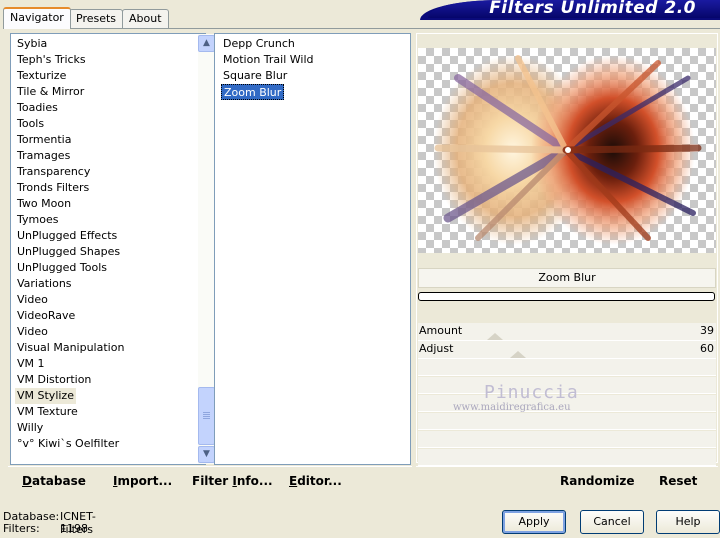  I want to click on category-item: Tymoes, so click(37, 220).